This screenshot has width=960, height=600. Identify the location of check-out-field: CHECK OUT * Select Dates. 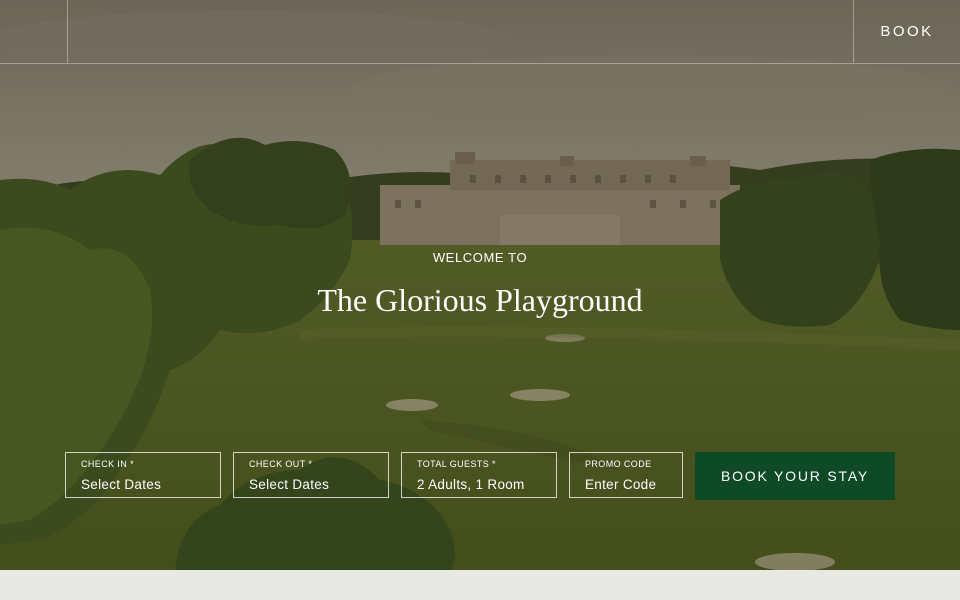
(311, 475).